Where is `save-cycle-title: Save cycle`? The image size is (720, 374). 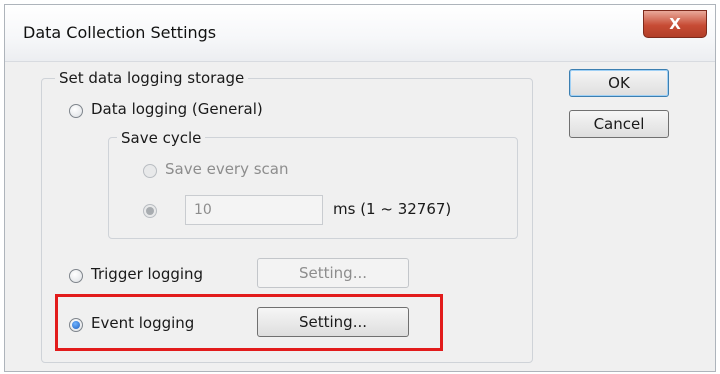
save-cycle-title: Save cycle is located at coordinates (161, 138).